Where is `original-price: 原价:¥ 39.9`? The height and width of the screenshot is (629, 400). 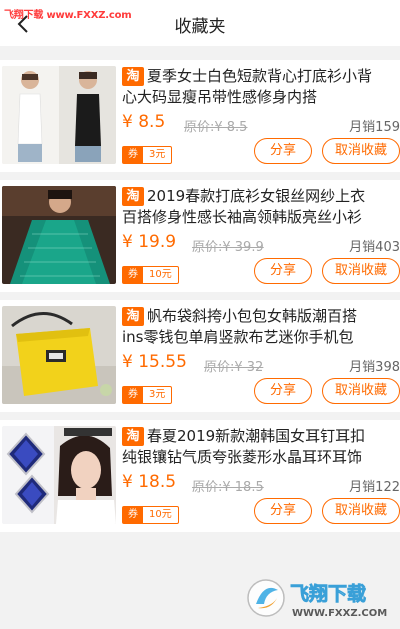 original-price: 原价:¥ 39.9 is located at coordinates (228, 247).